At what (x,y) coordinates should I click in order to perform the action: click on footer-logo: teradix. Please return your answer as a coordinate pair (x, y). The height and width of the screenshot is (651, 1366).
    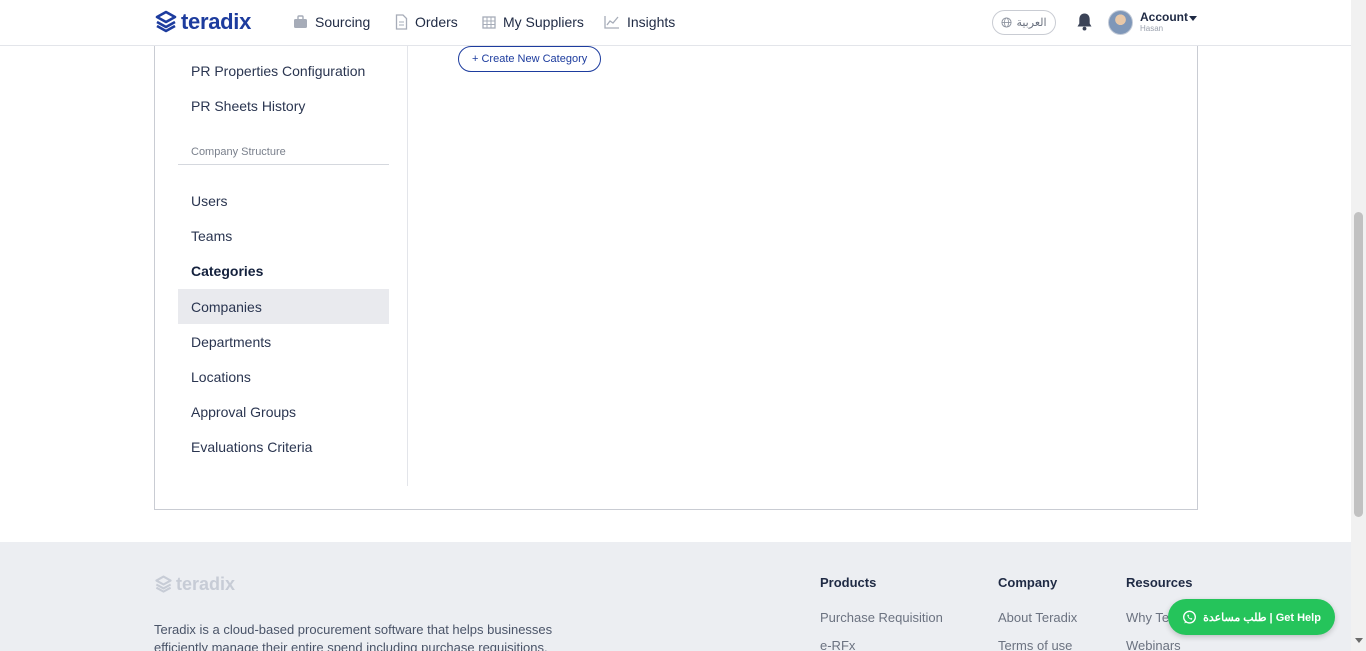
    Looking at the image, I should click on (194, 584).